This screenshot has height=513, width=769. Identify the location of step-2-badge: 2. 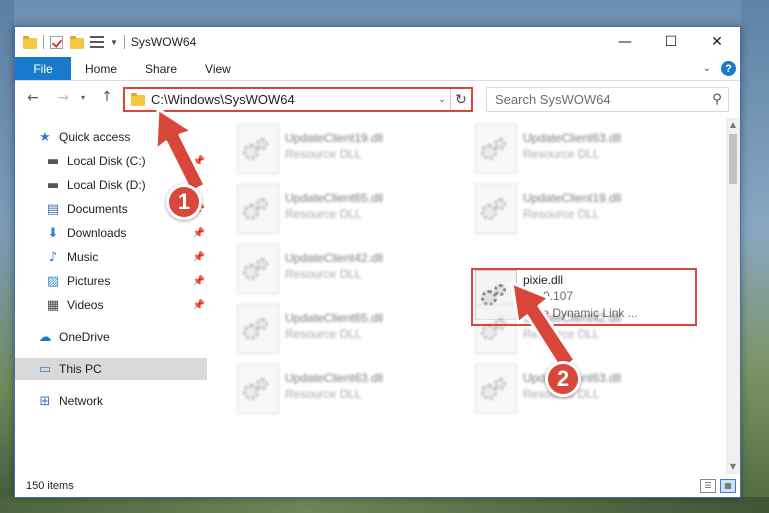
(563, 379).